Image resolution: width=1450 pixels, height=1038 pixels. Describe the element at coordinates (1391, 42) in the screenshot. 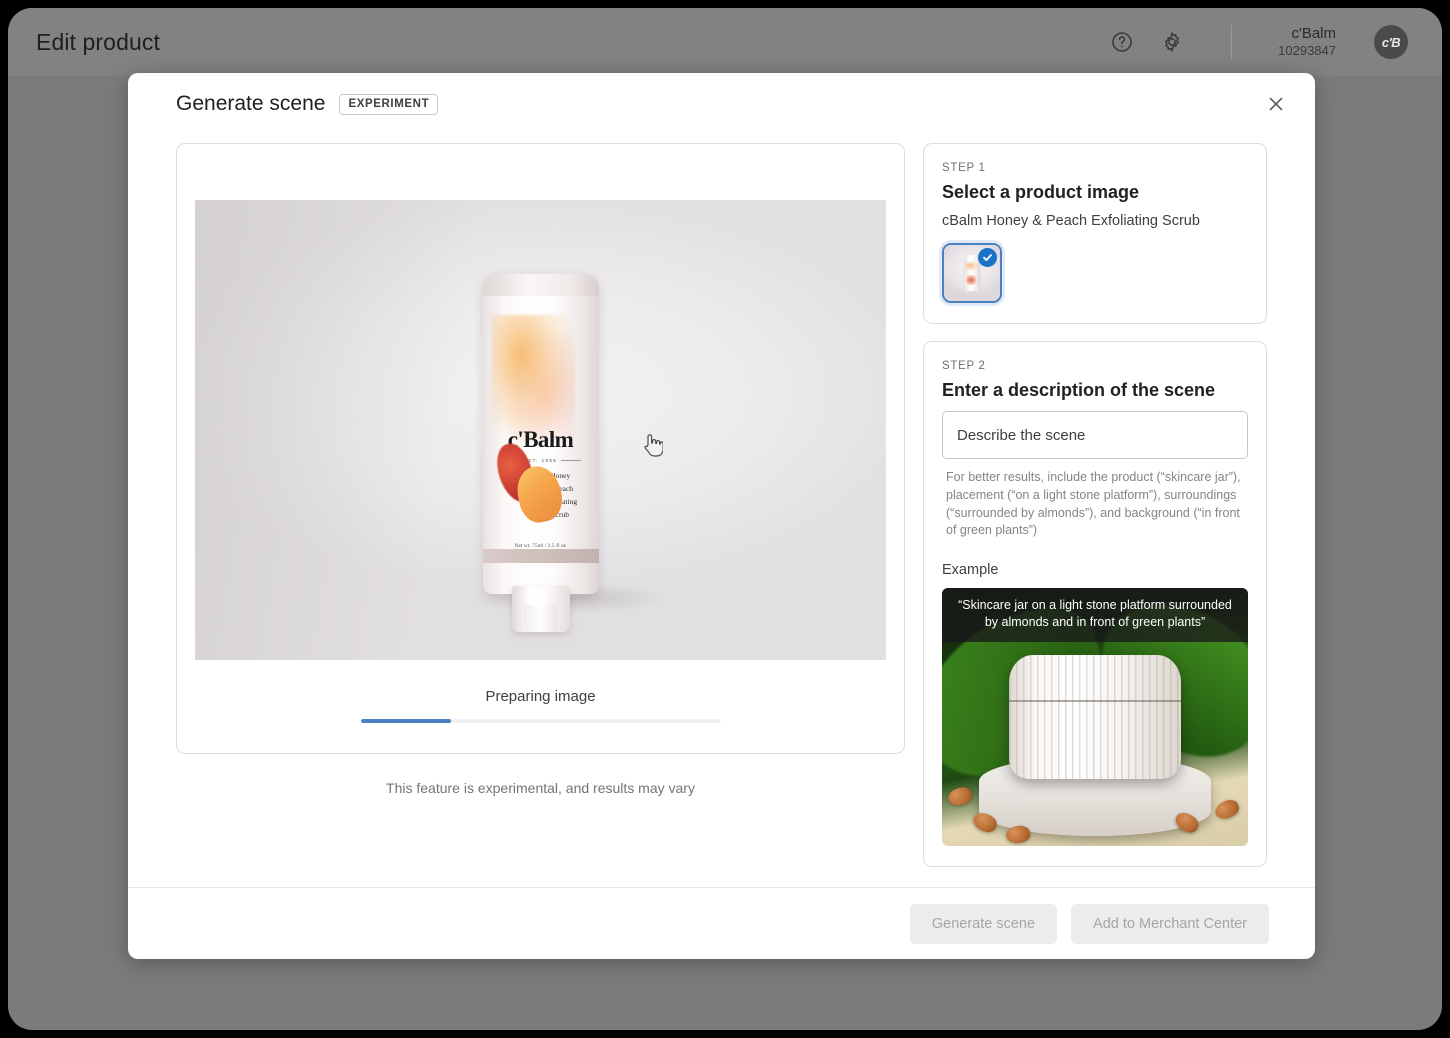

I see `avatar: c'B` at that location.